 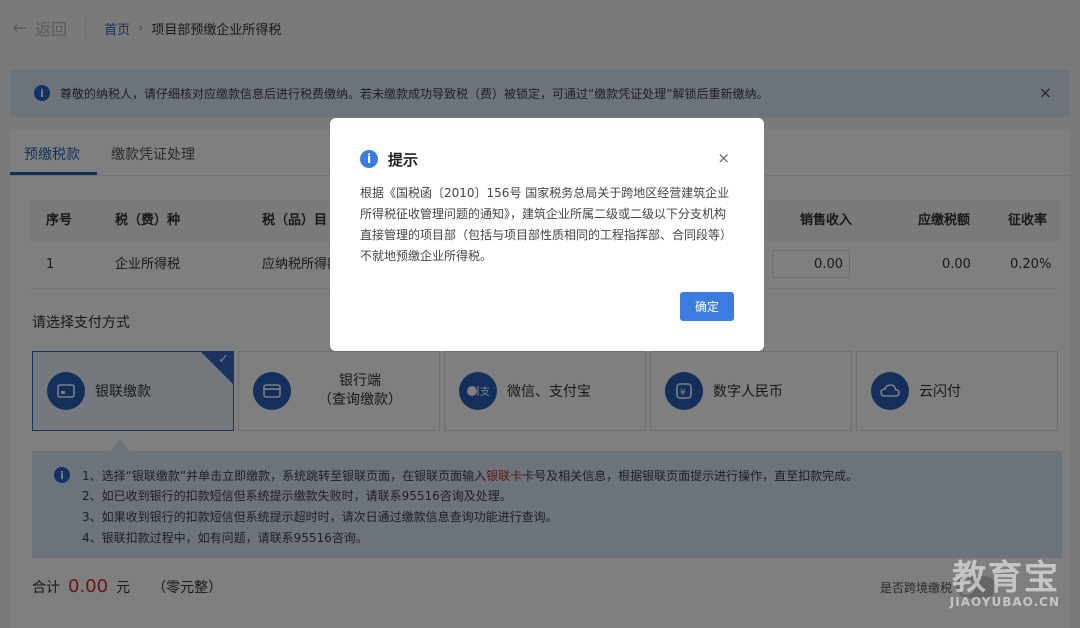 I want to click on dialog-title: 提示, so click(x=403, y=160).